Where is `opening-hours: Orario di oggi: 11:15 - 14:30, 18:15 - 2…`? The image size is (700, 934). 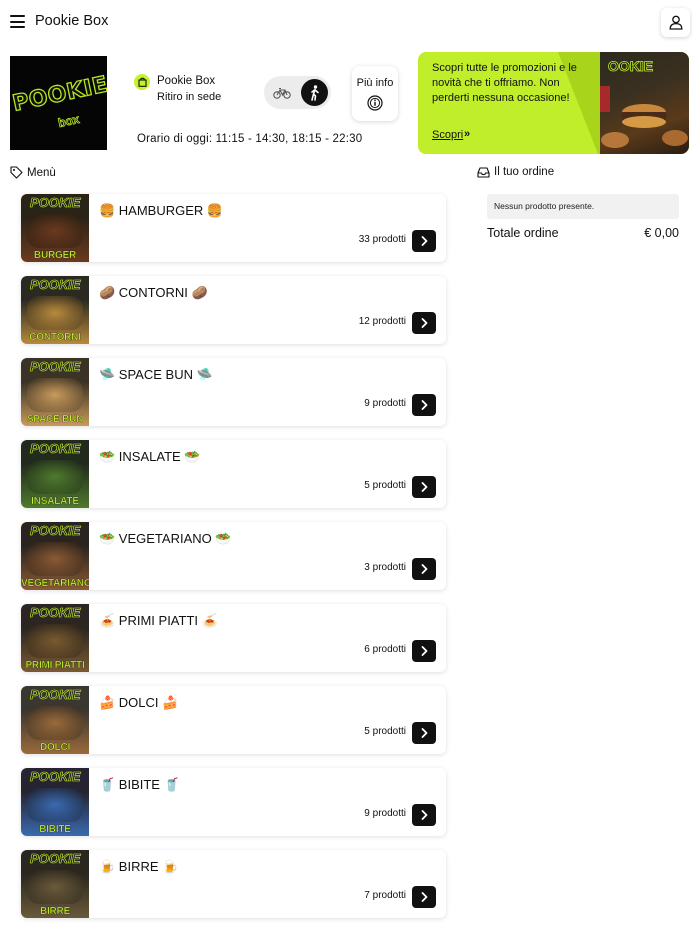 opening-hours: Orario di oggi: 11:15 - 14:30, 18:15 - 2… is located at coordinates (250, 139).